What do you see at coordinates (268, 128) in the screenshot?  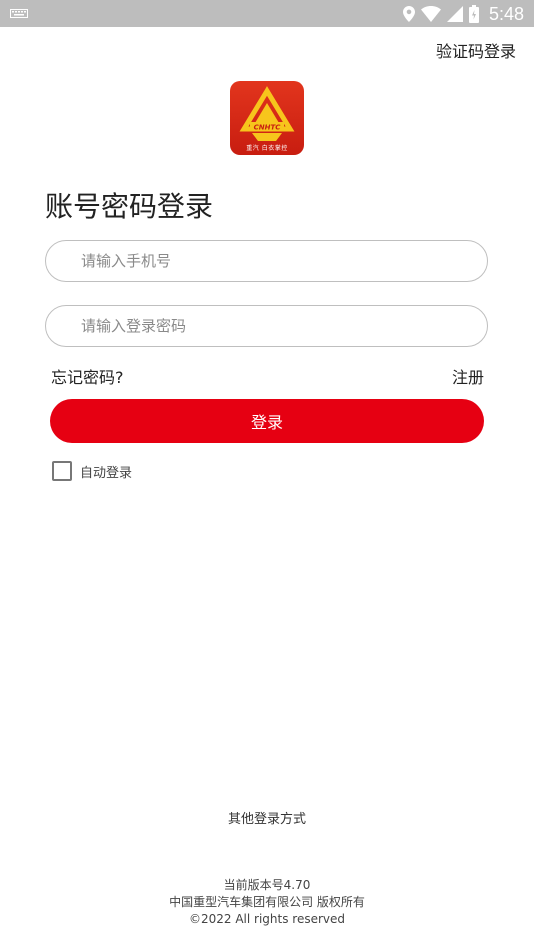 I see `logo-brand-text: CNHTC` at bounding box center [268, 128].